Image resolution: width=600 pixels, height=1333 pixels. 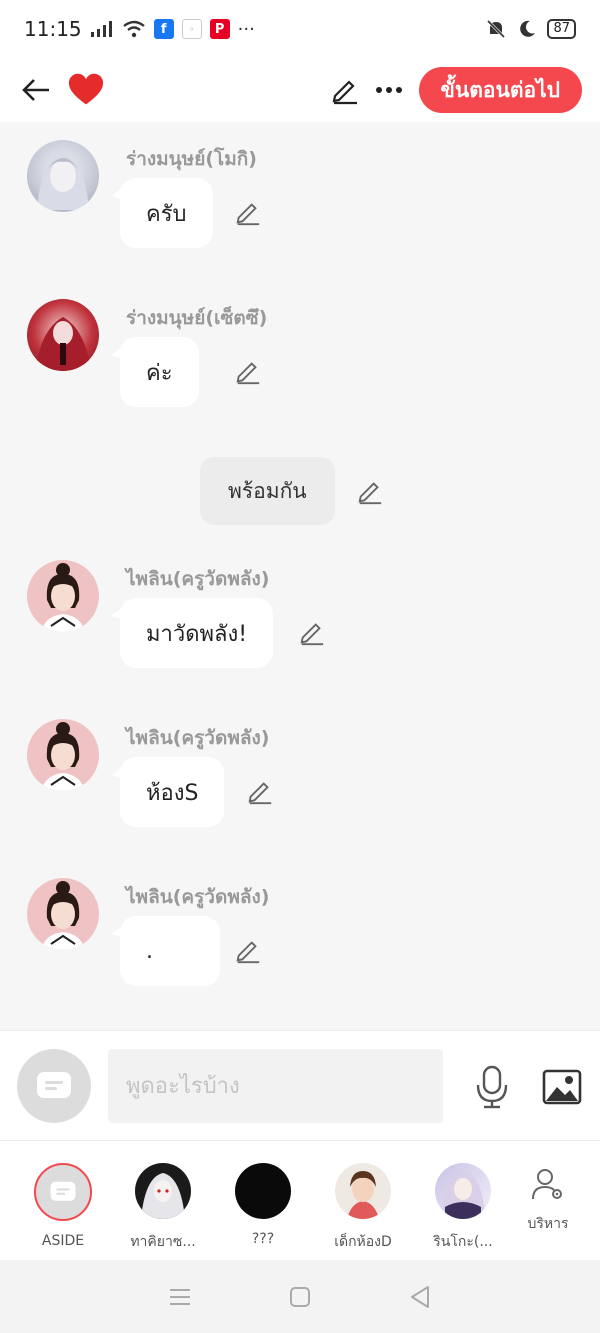 What do you see at coordinates (197, 318) in the screenshot?
I see `sender-name: ร่างมนุษย์(เซ็ตซึ)` at bounding box center [197, 318].